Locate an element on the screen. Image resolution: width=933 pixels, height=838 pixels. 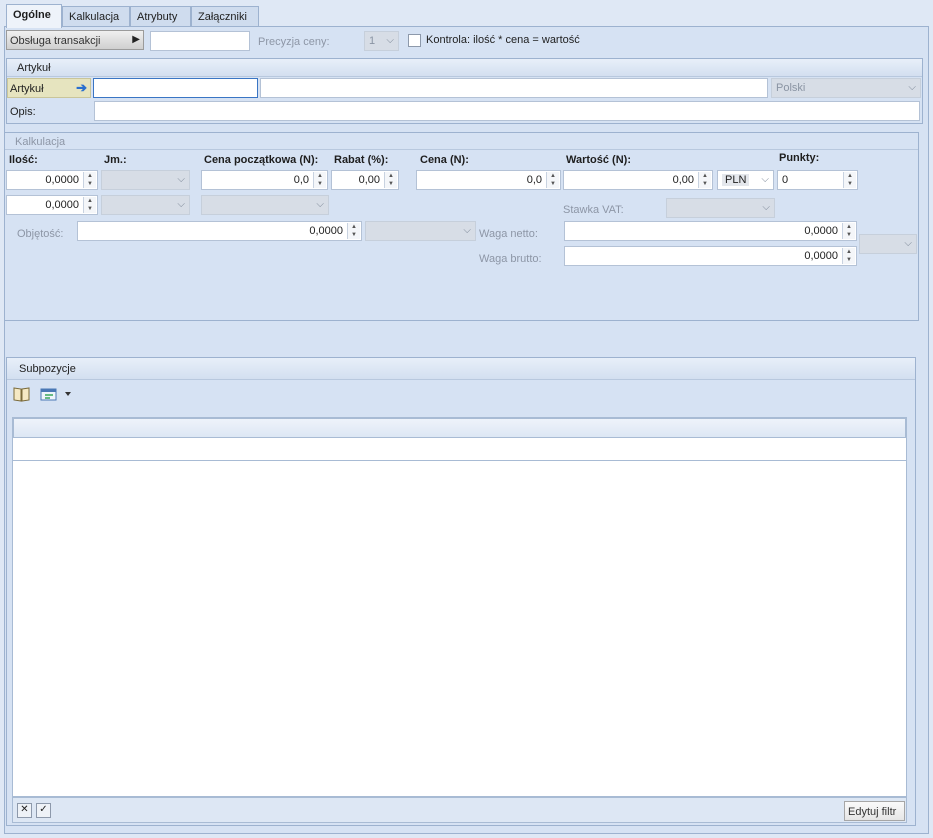
qty-value: 0,0000 is located at coordinates (62, 180).